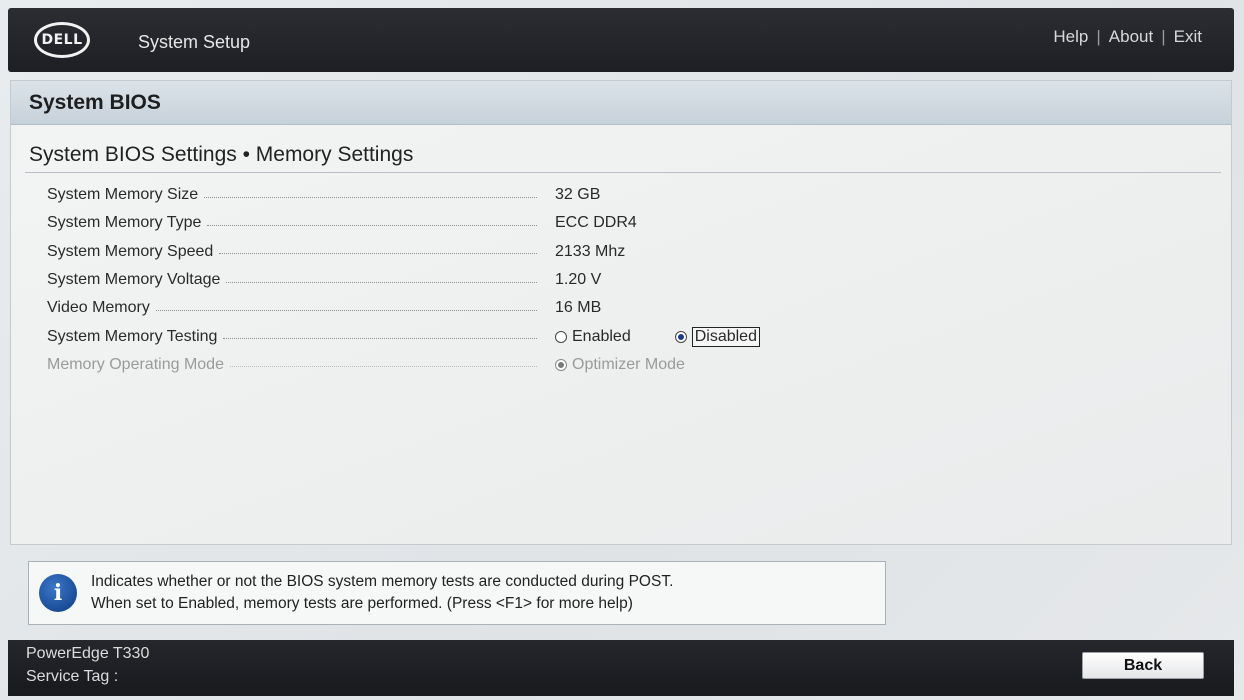  I want to click on divider, so click(623, 172).